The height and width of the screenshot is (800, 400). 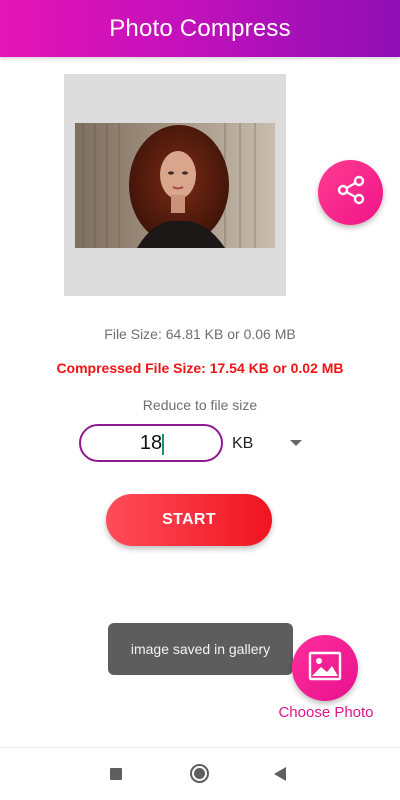 I want to click on selected-photo, so click(x=175, y=185).